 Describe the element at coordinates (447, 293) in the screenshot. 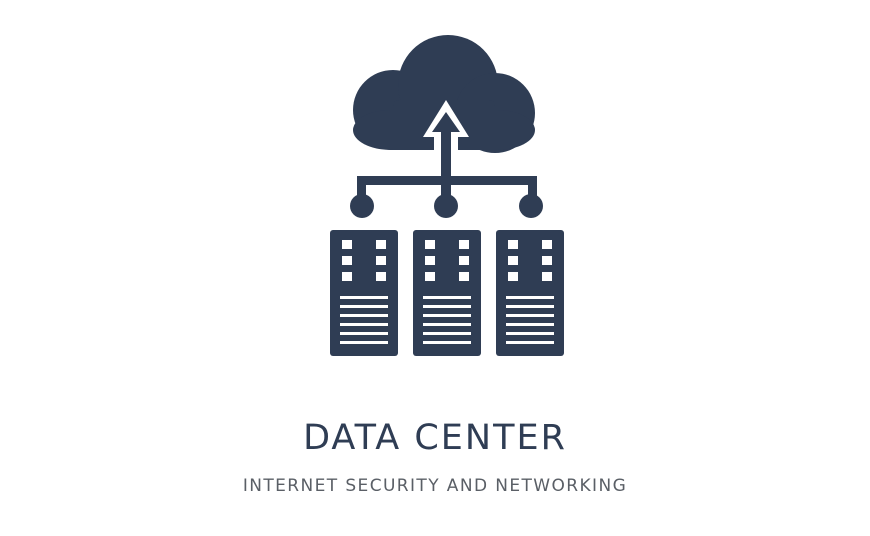

I see `server-rack-center-icon` at that location.